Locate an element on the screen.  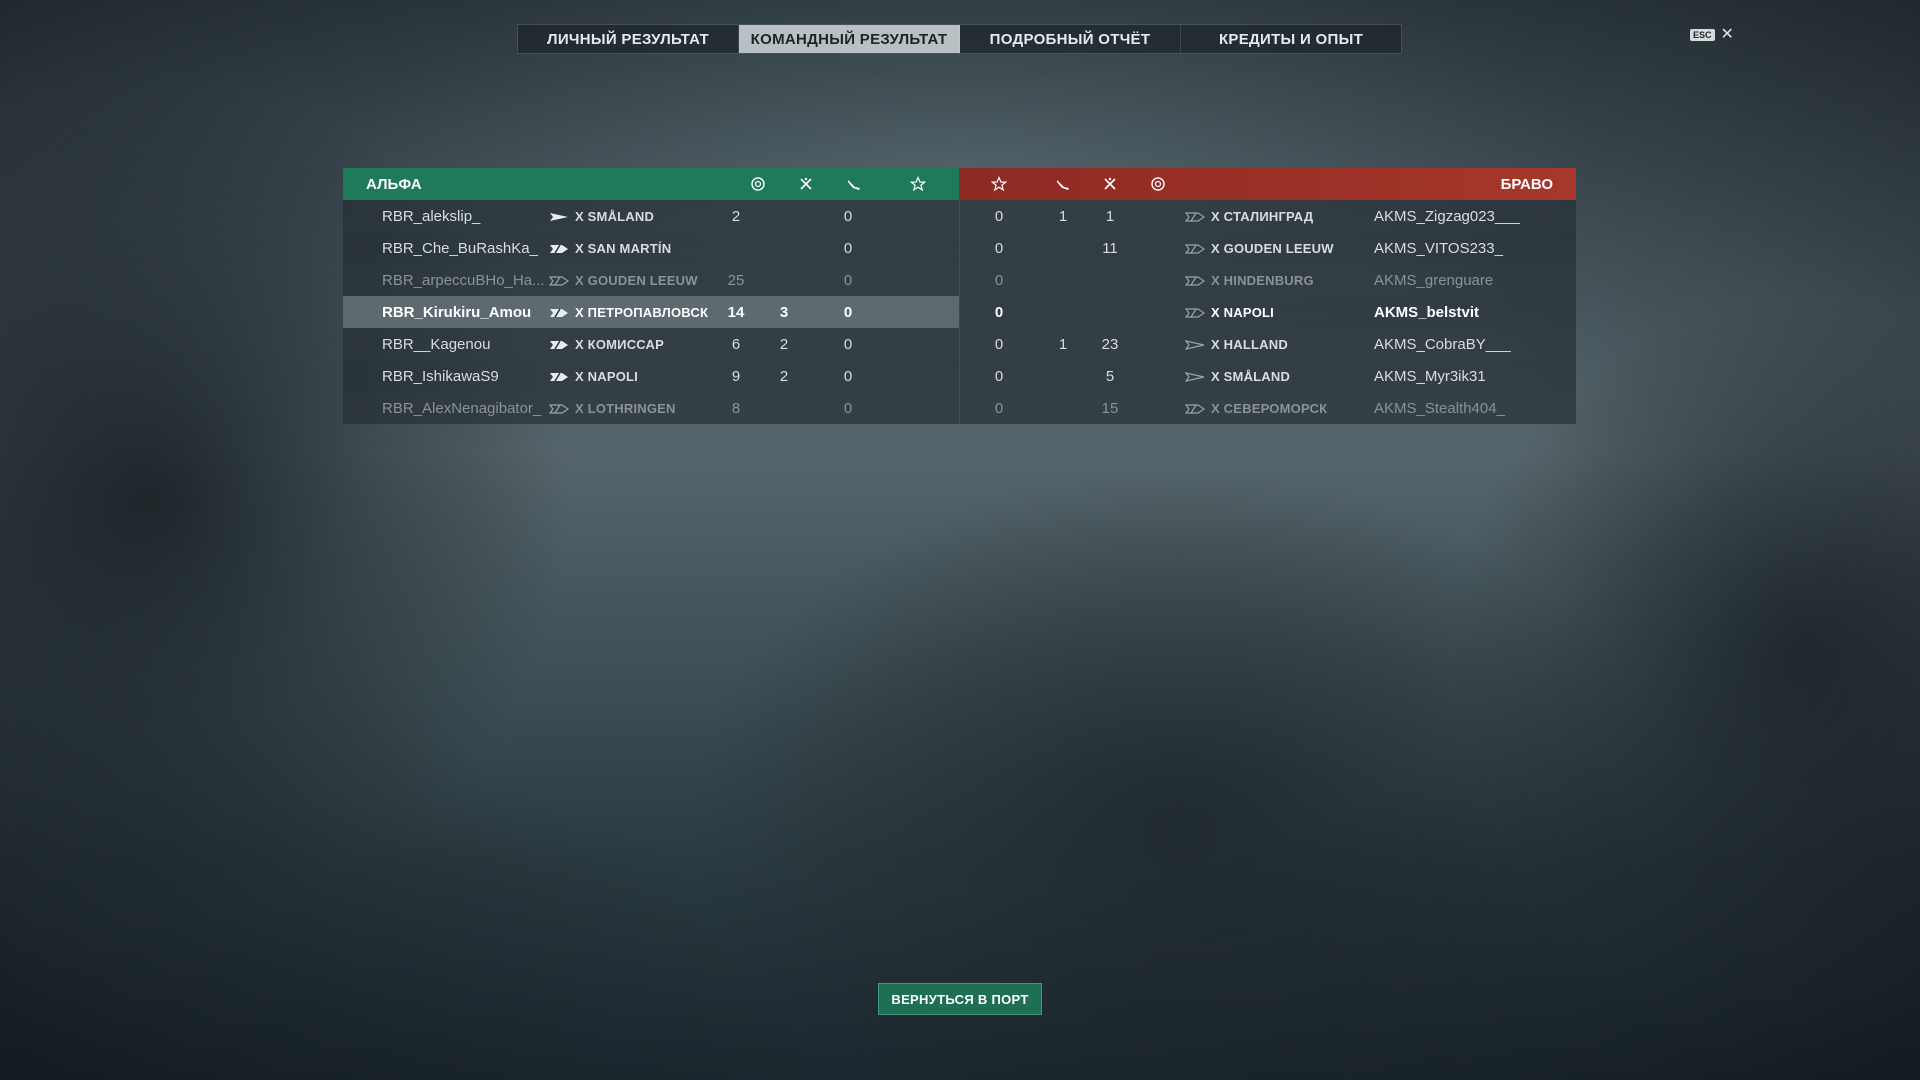
player-name: AKMS_belstvit is located at coordinates (1427, 312).